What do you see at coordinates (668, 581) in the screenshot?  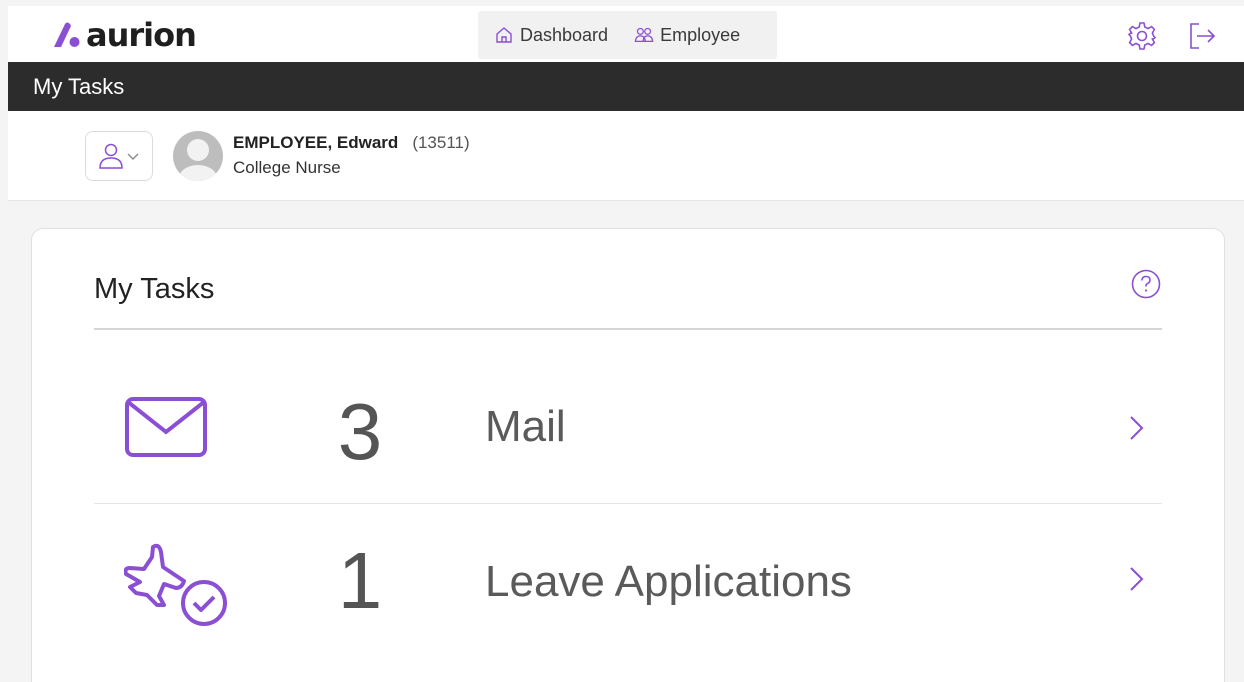 I see `task-label-leave: Leave Applications` at bounding box center [668, 581].